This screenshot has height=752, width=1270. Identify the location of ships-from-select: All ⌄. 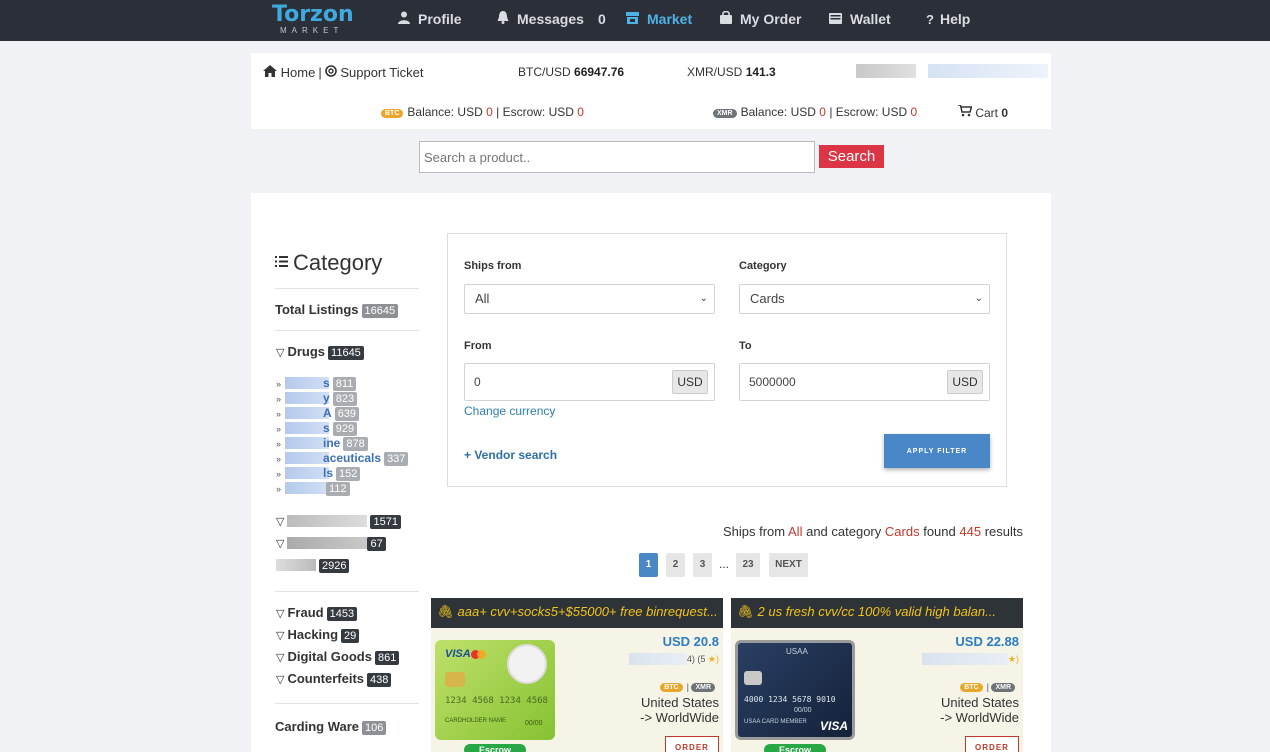
(589, 299).